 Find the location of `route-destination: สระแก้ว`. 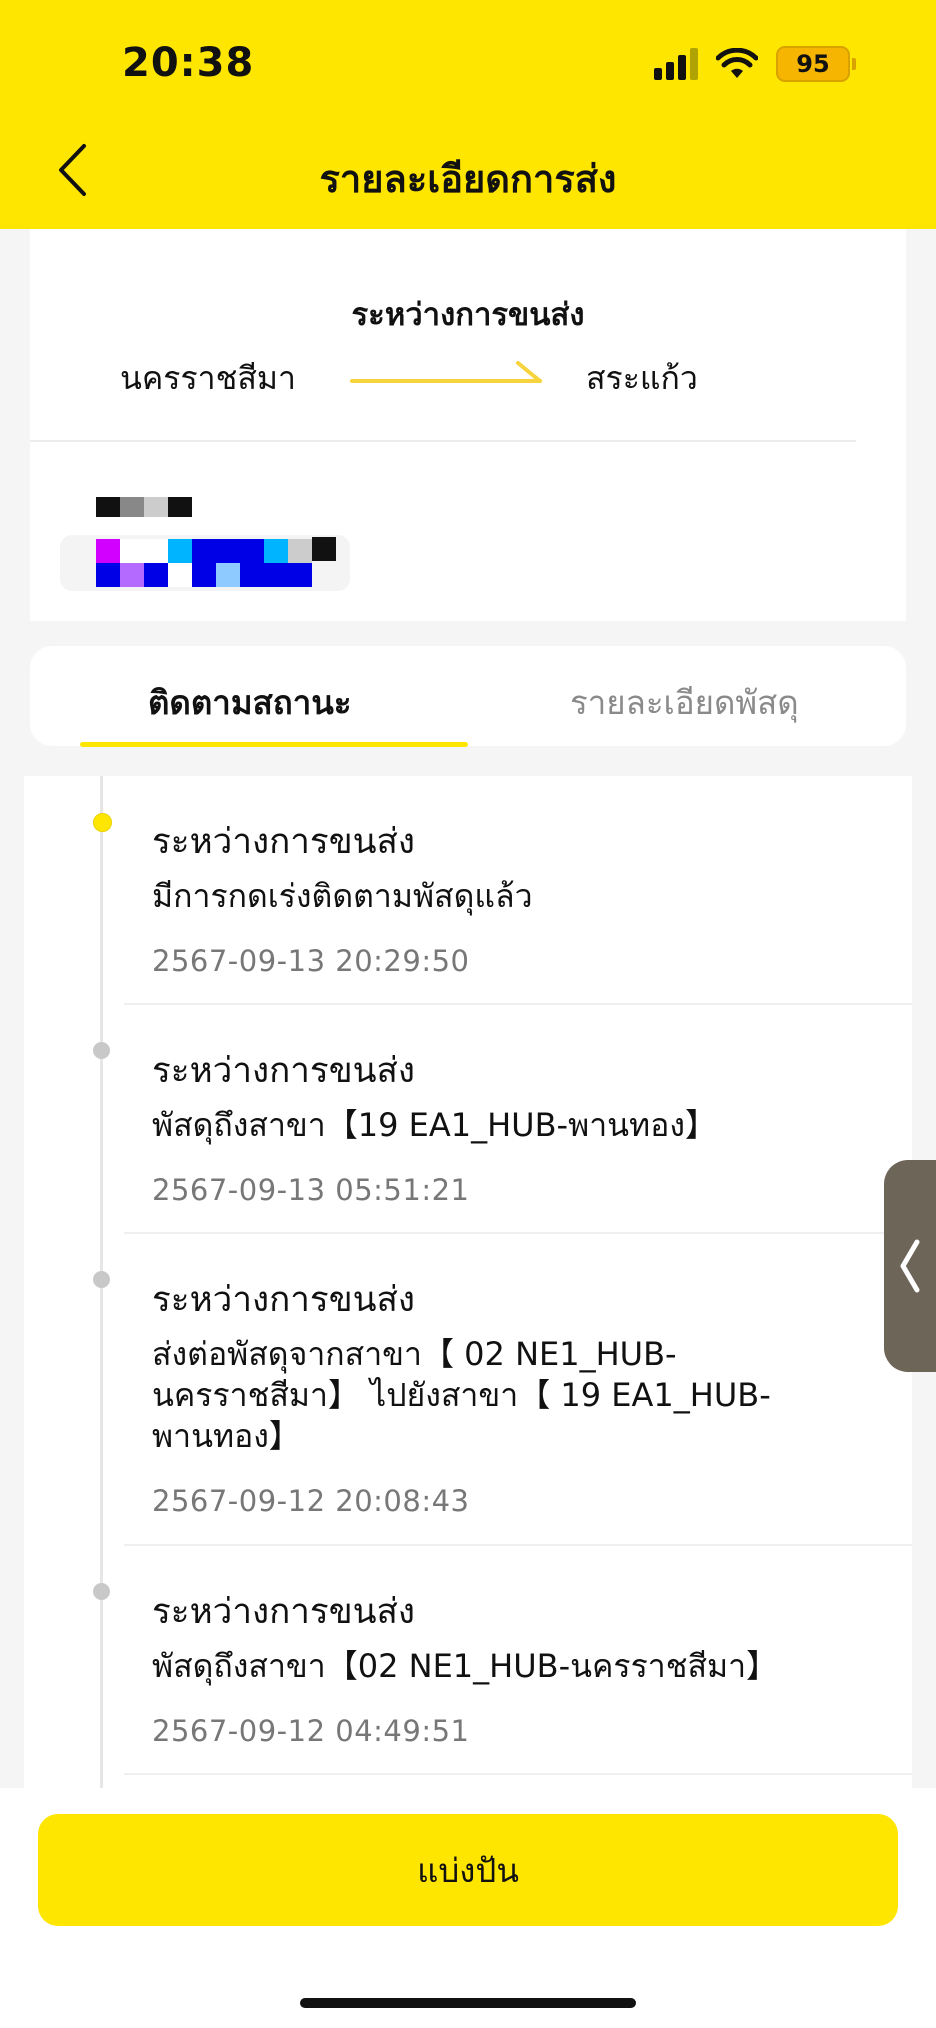

route-destination: สระแก้ว is located at coordinates (642, 378).